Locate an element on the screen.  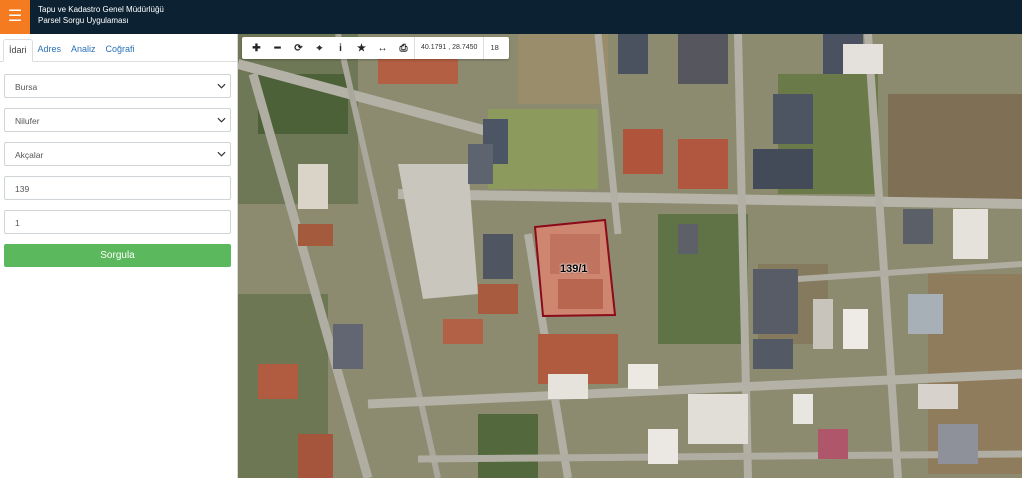
locate-icon: ⌖ is located at coordinates (319, 48).